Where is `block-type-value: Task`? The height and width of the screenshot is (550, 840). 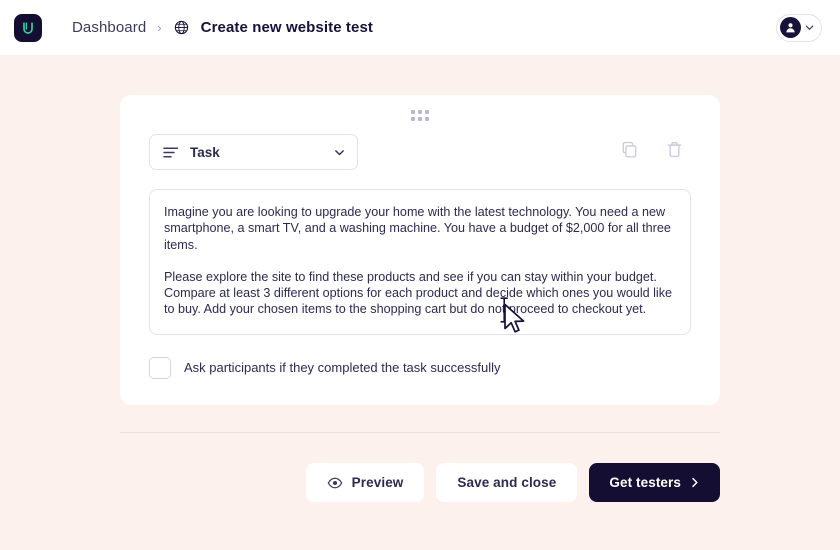 block-type-value: Task is located at coordinates (205, 152).